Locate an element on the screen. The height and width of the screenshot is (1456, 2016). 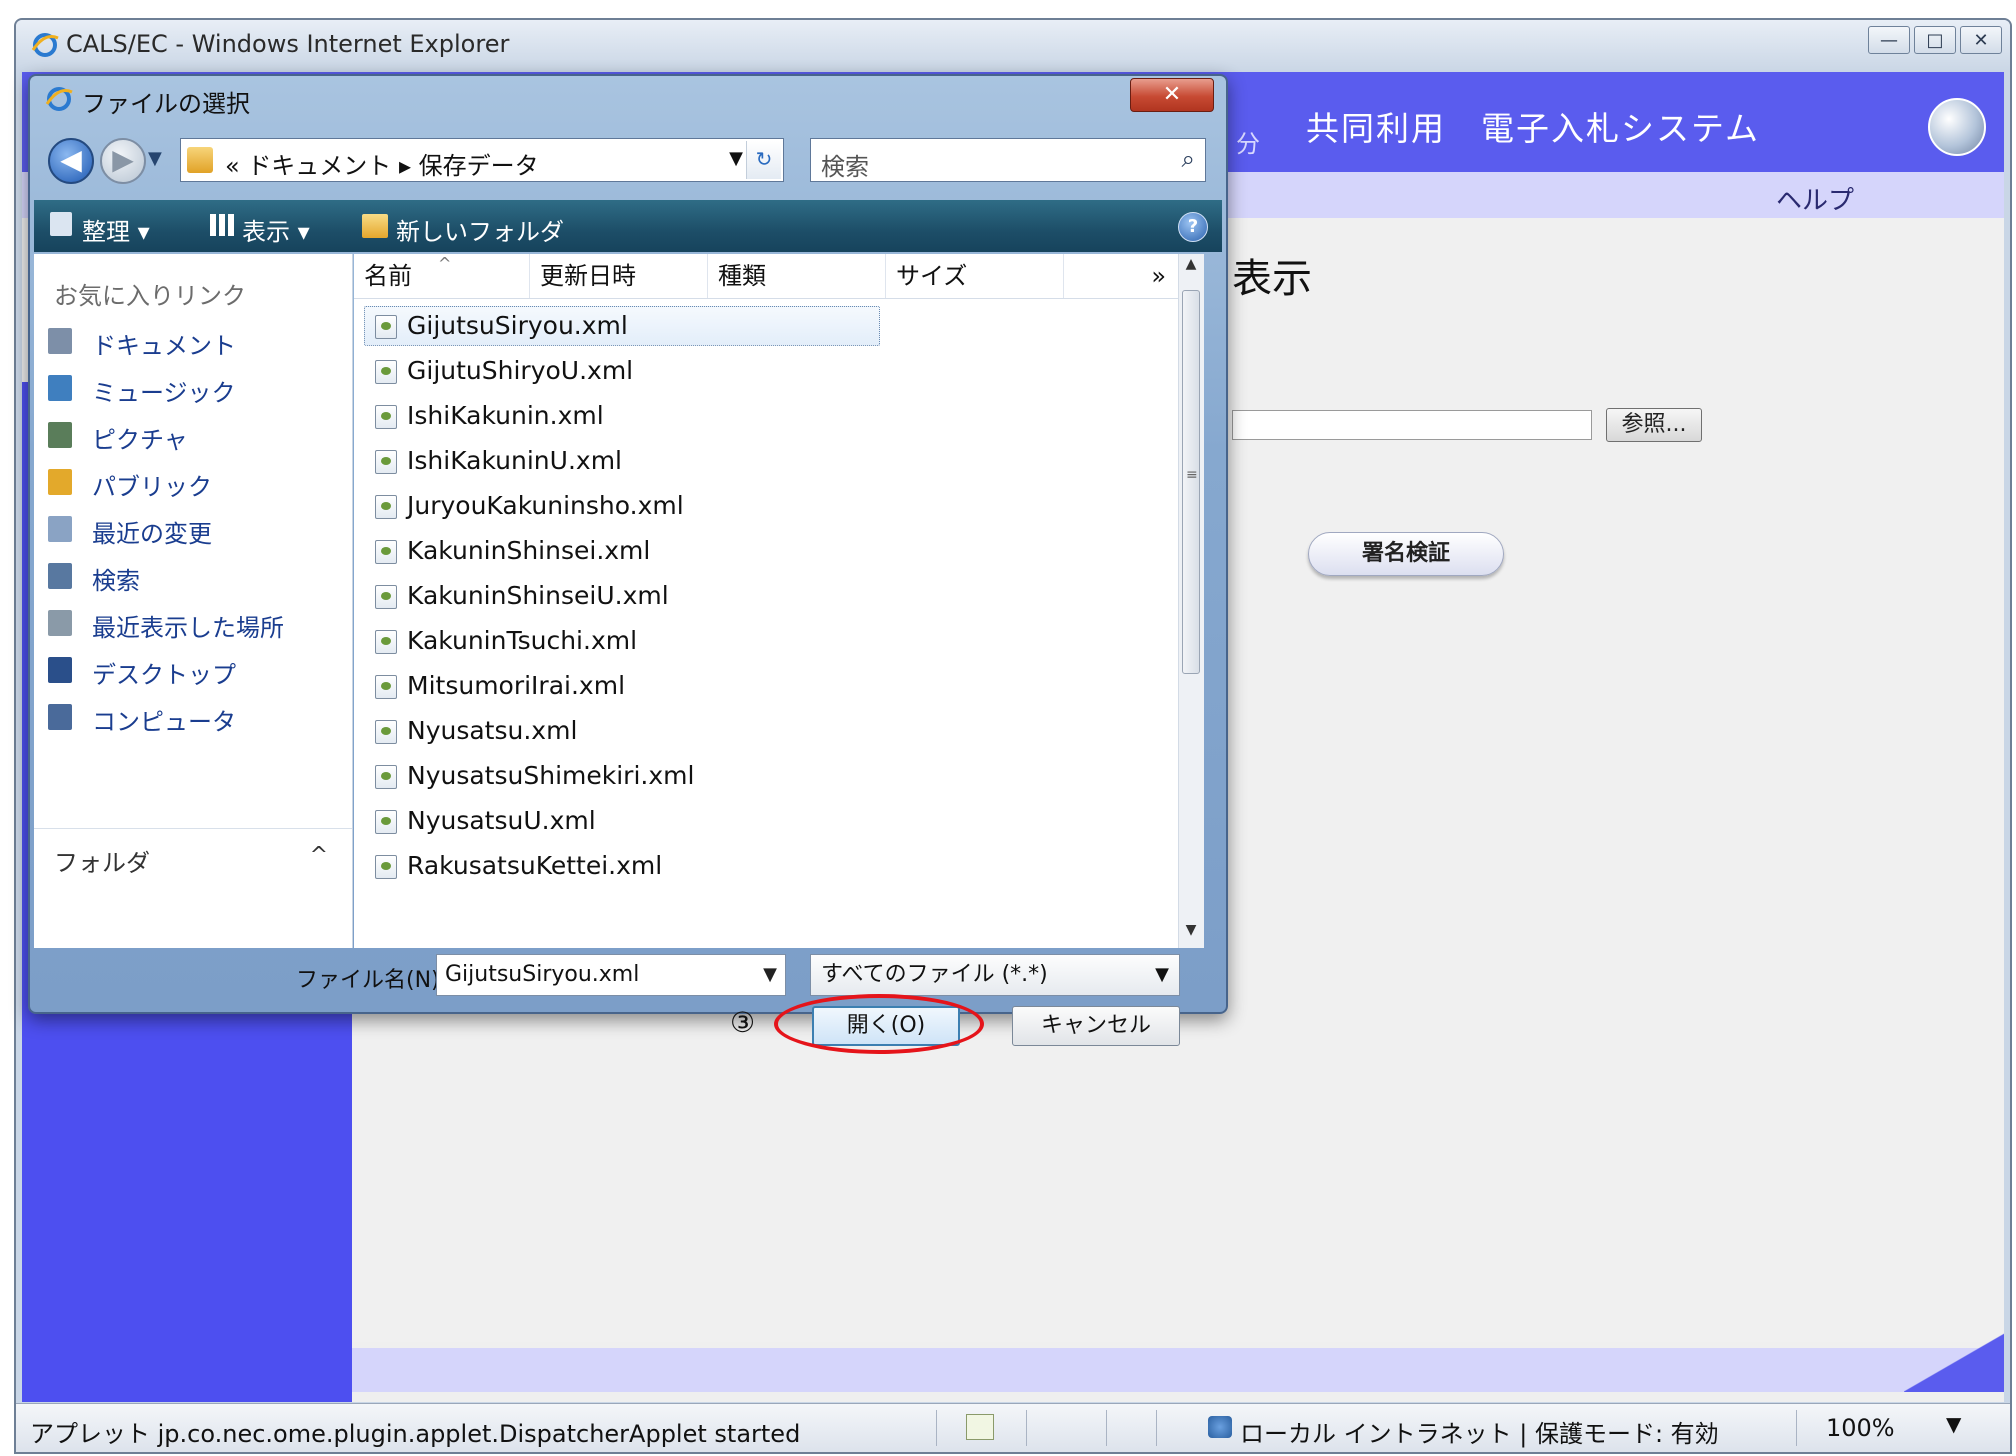
views-menu: 表示 ▾ is located at coordinates (276, 229).